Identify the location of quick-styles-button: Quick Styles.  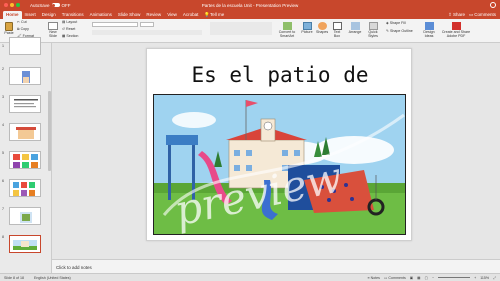
(373, 30).